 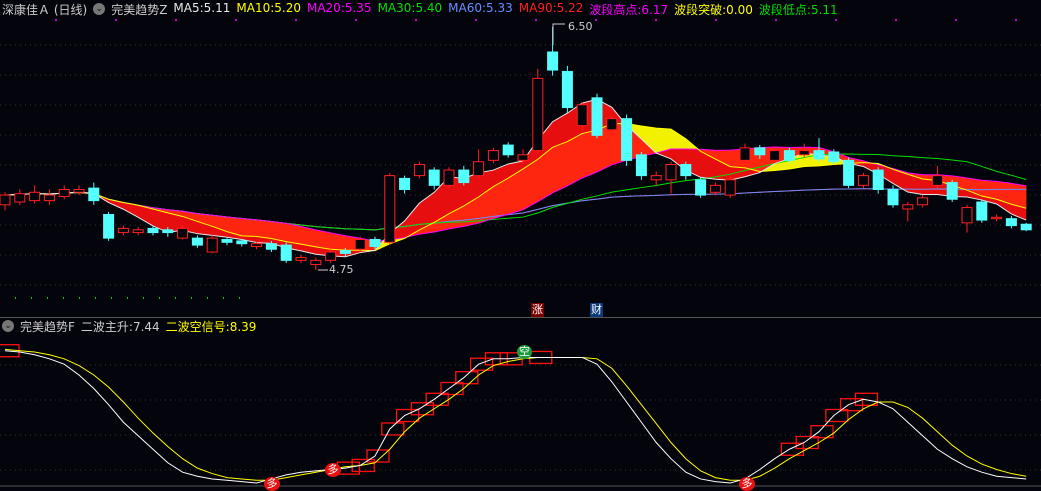 What do you see at coordinates (524, 352) in the screenshot?
I see `kong-signal: 空` at bounding box center [524, 352].